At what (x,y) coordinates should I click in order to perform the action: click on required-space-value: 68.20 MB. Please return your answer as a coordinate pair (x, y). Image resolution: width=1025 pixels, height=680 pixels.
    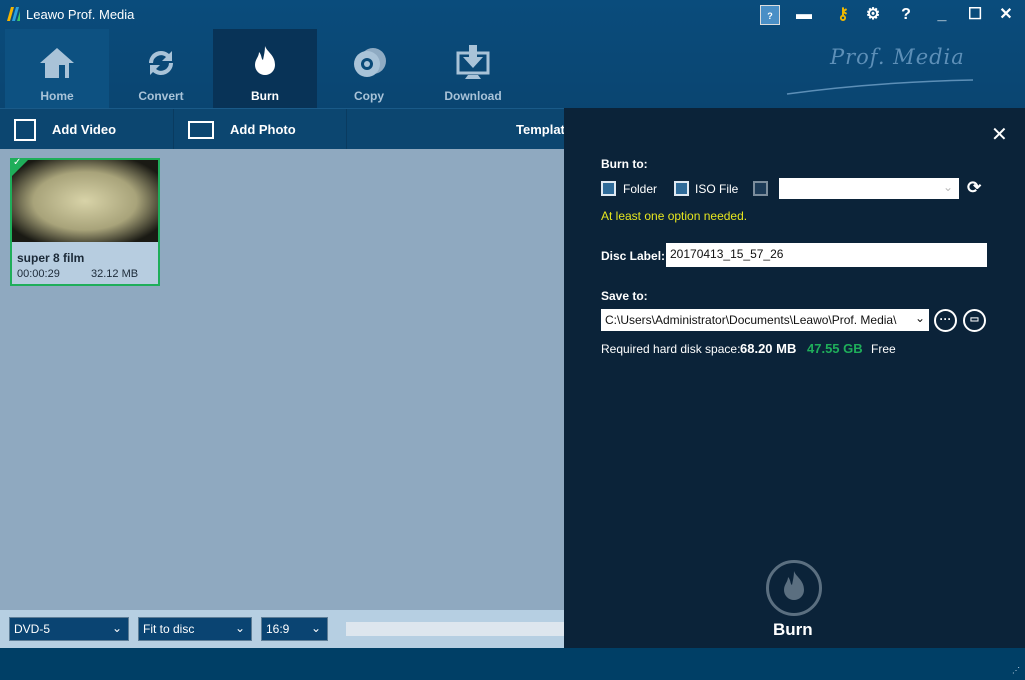
    Looking at the image, I should click on (768, 348).